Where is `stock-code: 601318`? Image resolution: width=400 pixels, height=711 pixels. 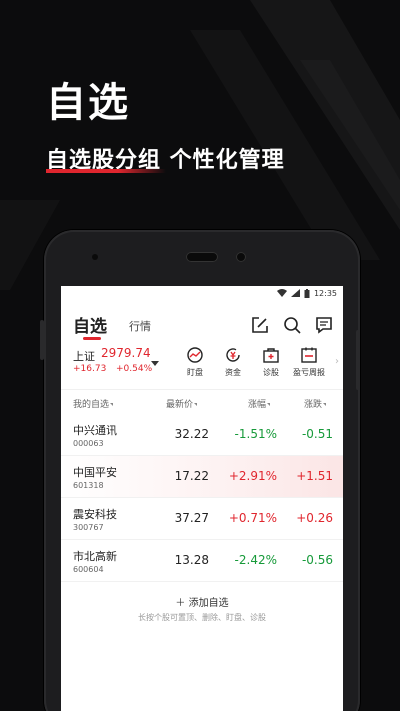
stock-code: 601318 is located at coordinates (88, 485).